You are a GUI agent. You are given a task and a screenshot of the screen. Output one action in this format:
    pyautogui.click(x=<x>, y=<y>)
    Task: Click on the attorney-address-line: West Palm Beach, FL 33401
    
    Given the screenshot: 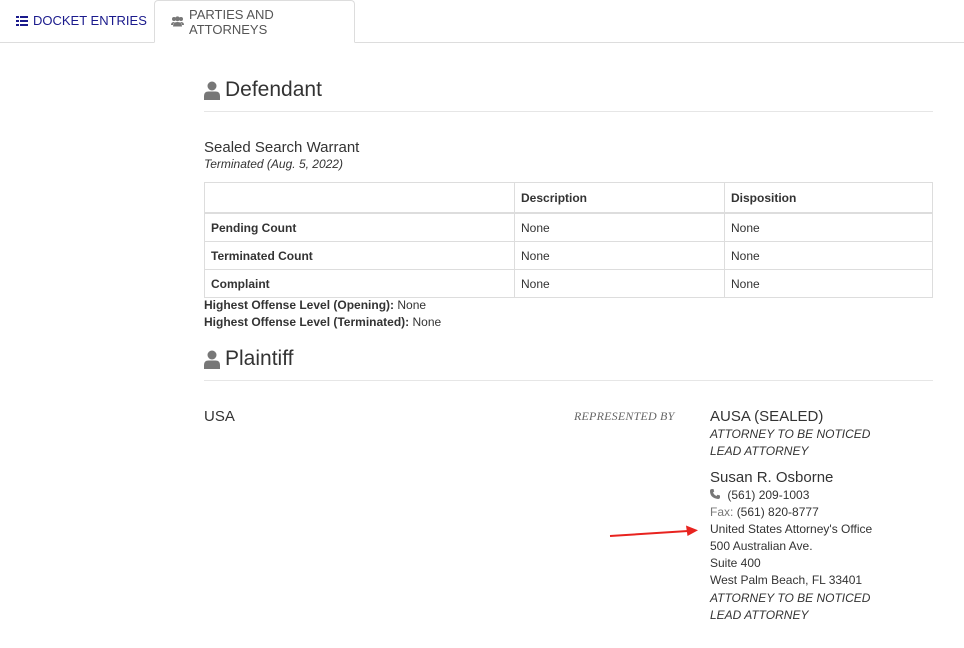 What is the action you would take?
    pyautogui.click(x=786, y=580)
    